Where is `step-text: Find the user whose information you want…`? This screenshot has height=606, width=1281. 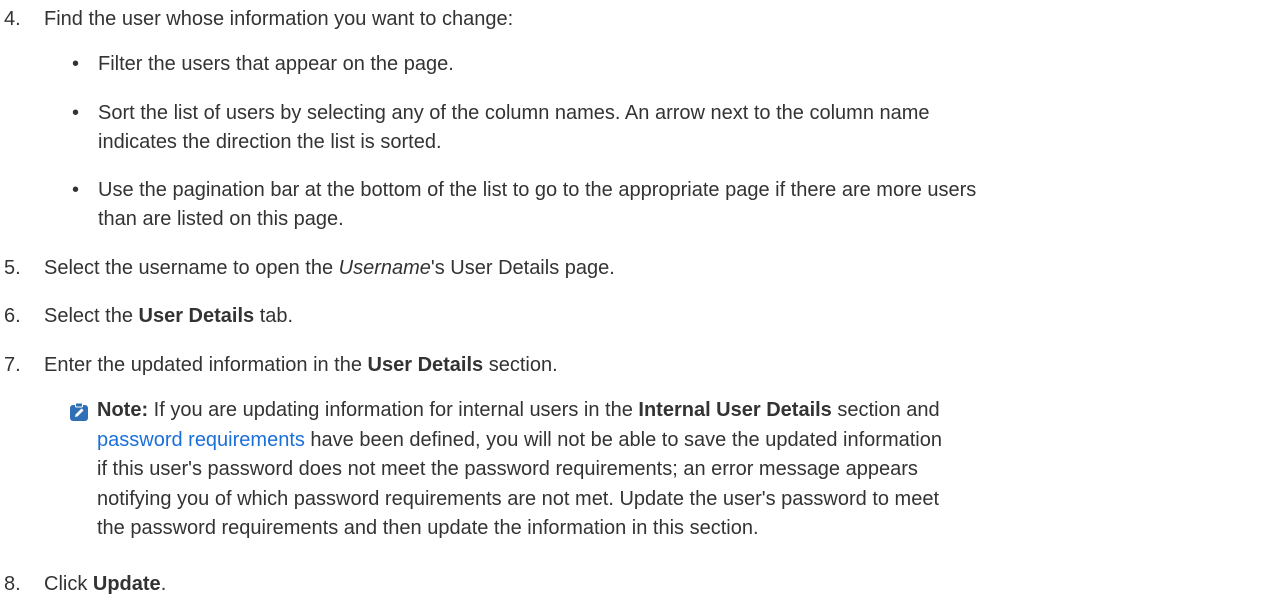
step-text: Find the user whose information you want… is located at coordinates (279, 19).